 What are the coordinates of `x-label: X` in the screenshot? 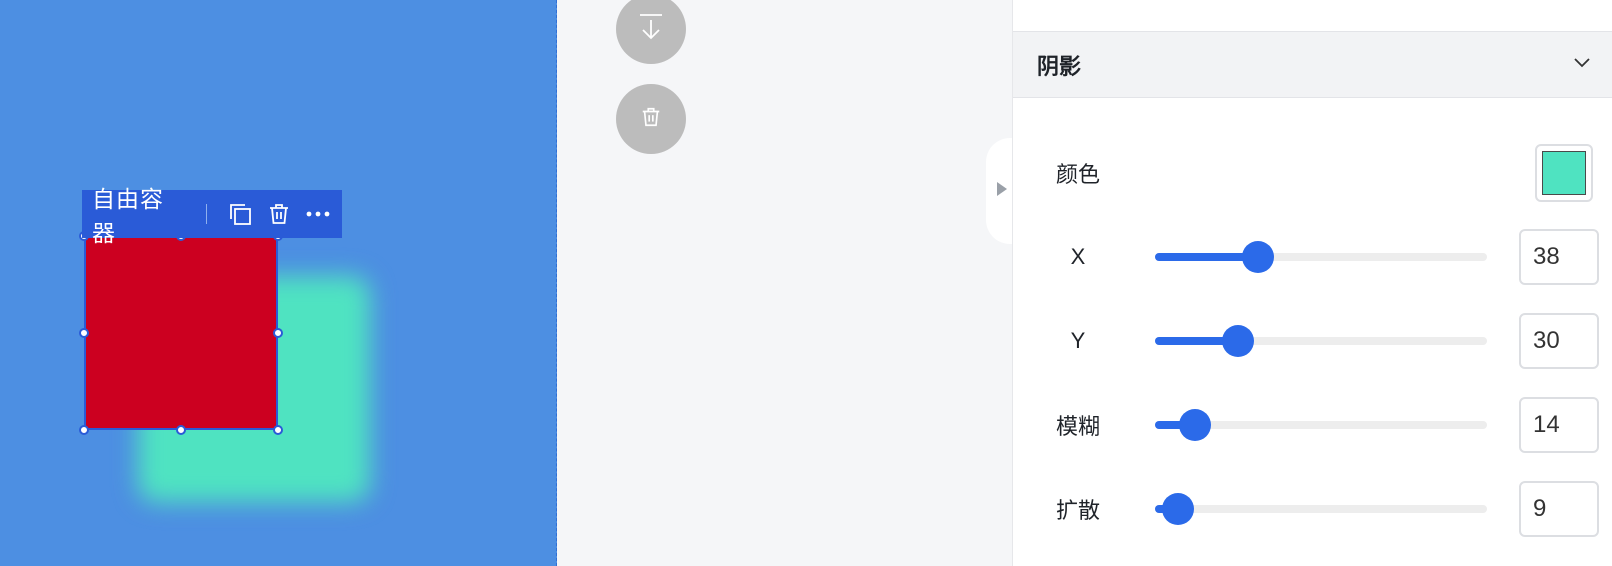 It's located at (1078, 256).